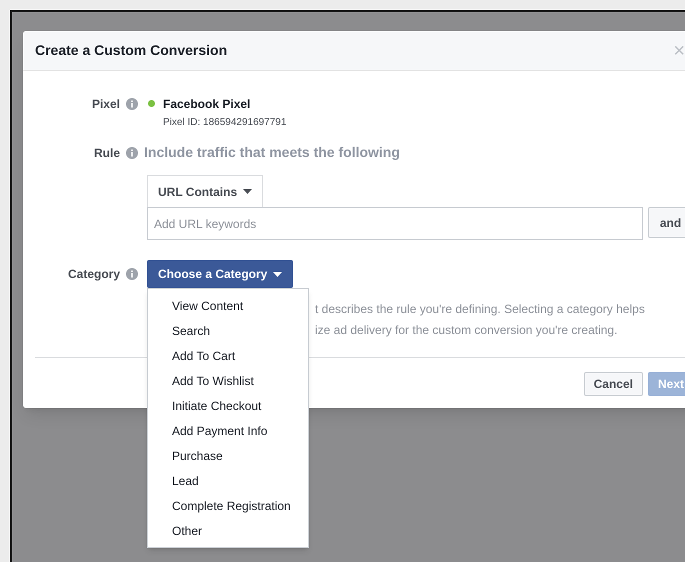 Image resolution: width=685 pixels, height=562 pixels. What do you see at coordinates (224, 123) in the screenshot?
I see `pixel-id: Pixel ID: 186594291697791` at bounding box center [224, 123].